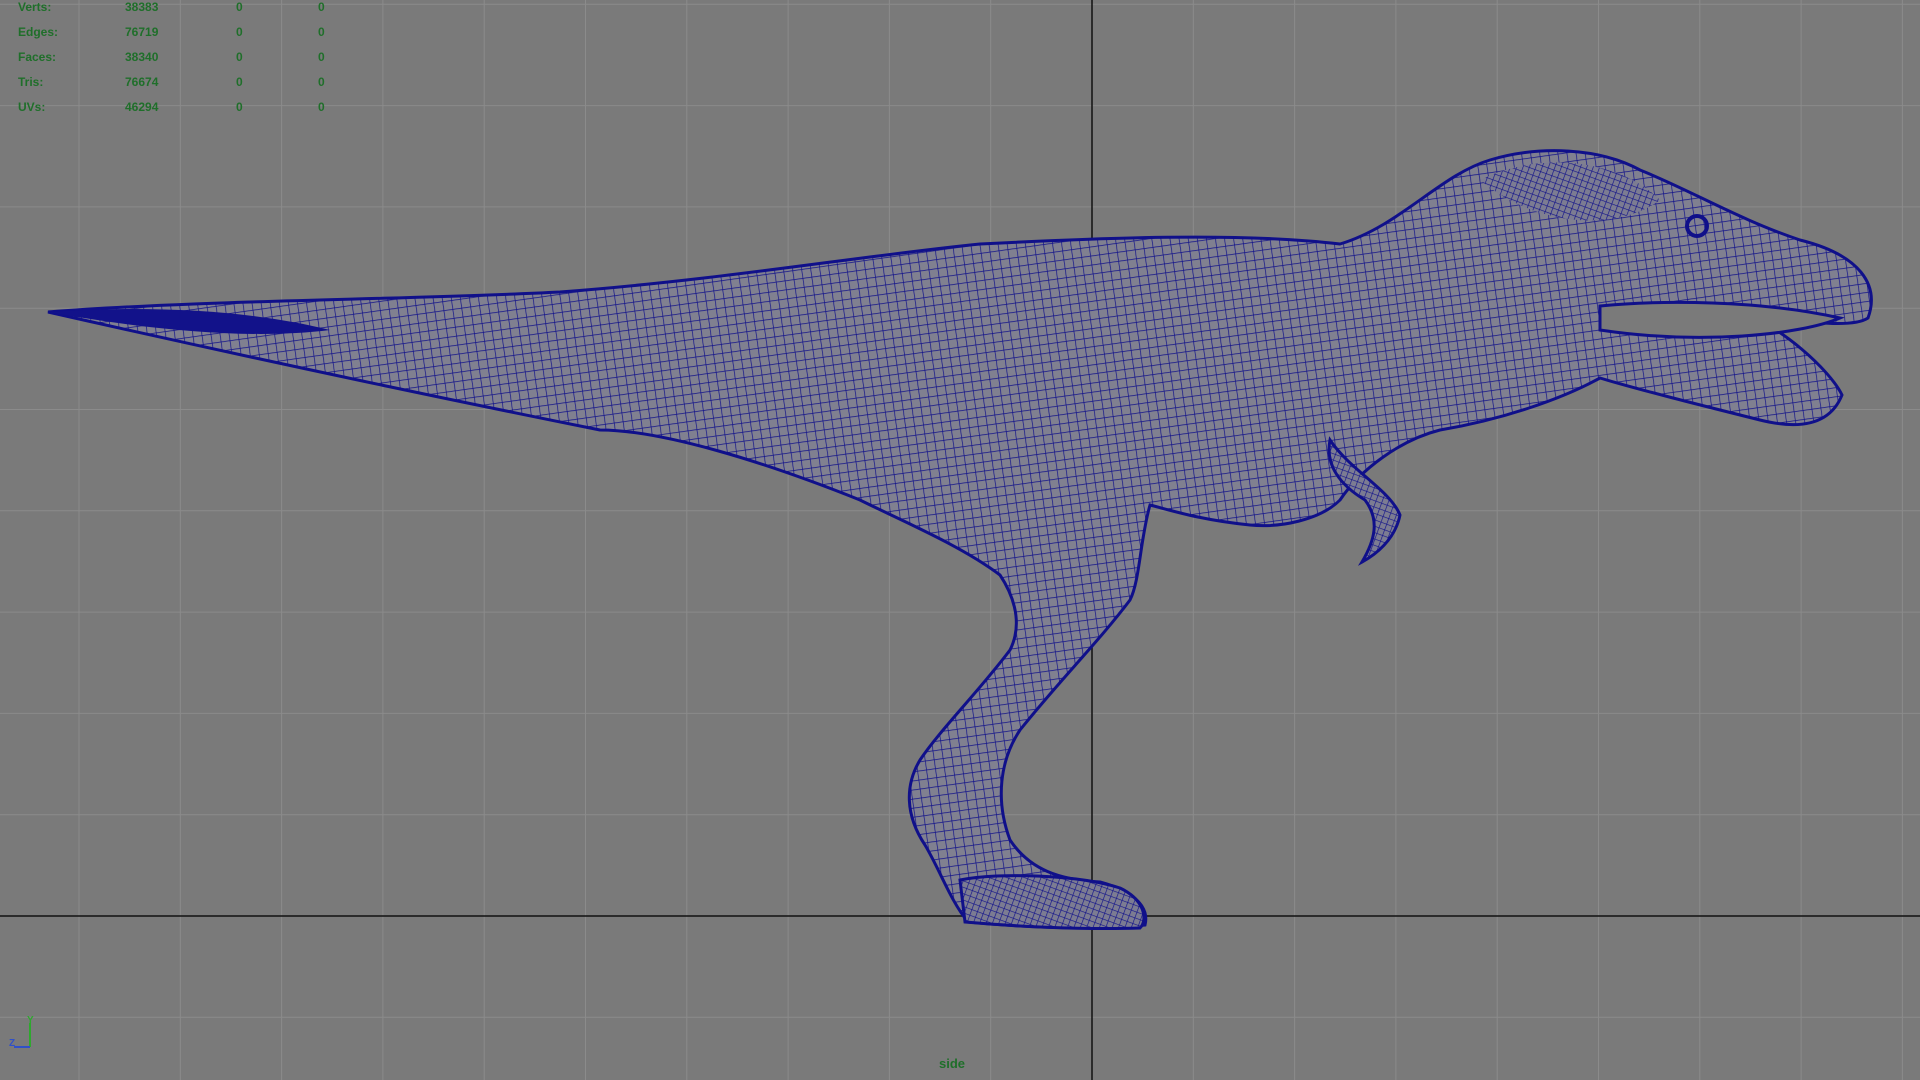  Describe the element at coordinates (142, 82) in the screenshot. I see `hud-stat-value: 76674` at that location.